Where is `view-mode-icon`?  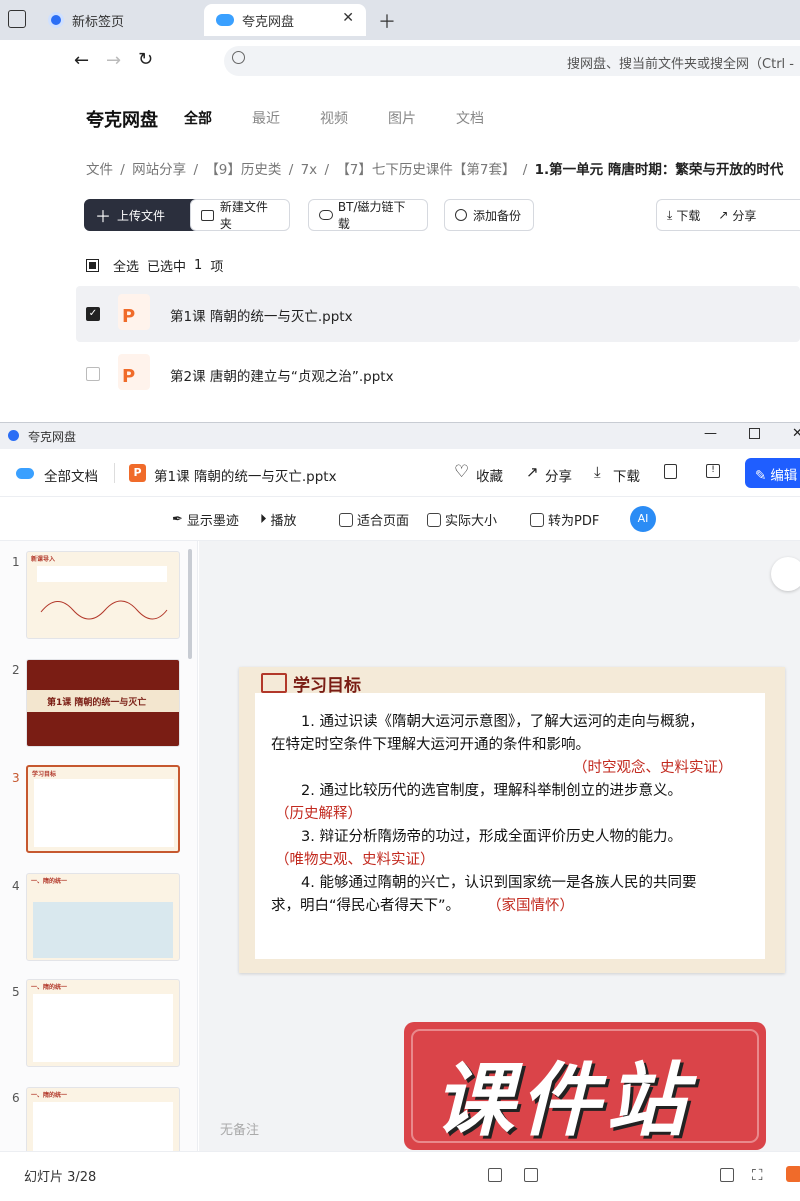
view-mode-icon is located at coordinates (495, 1175).